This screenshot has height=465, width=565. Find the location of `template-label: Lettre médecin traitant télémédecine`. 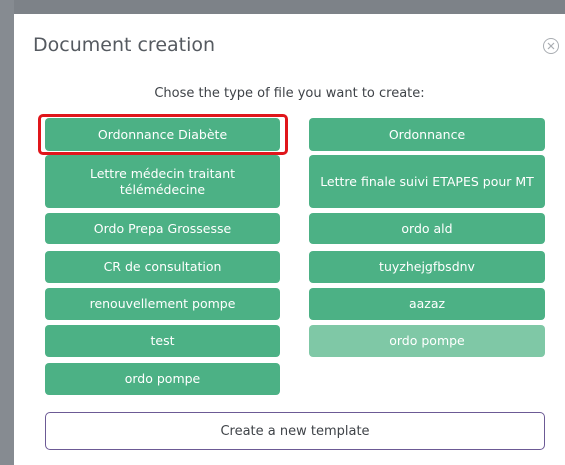

template-label: Lettre médecin traitant télémédecine is located at coordinates (162, 181).